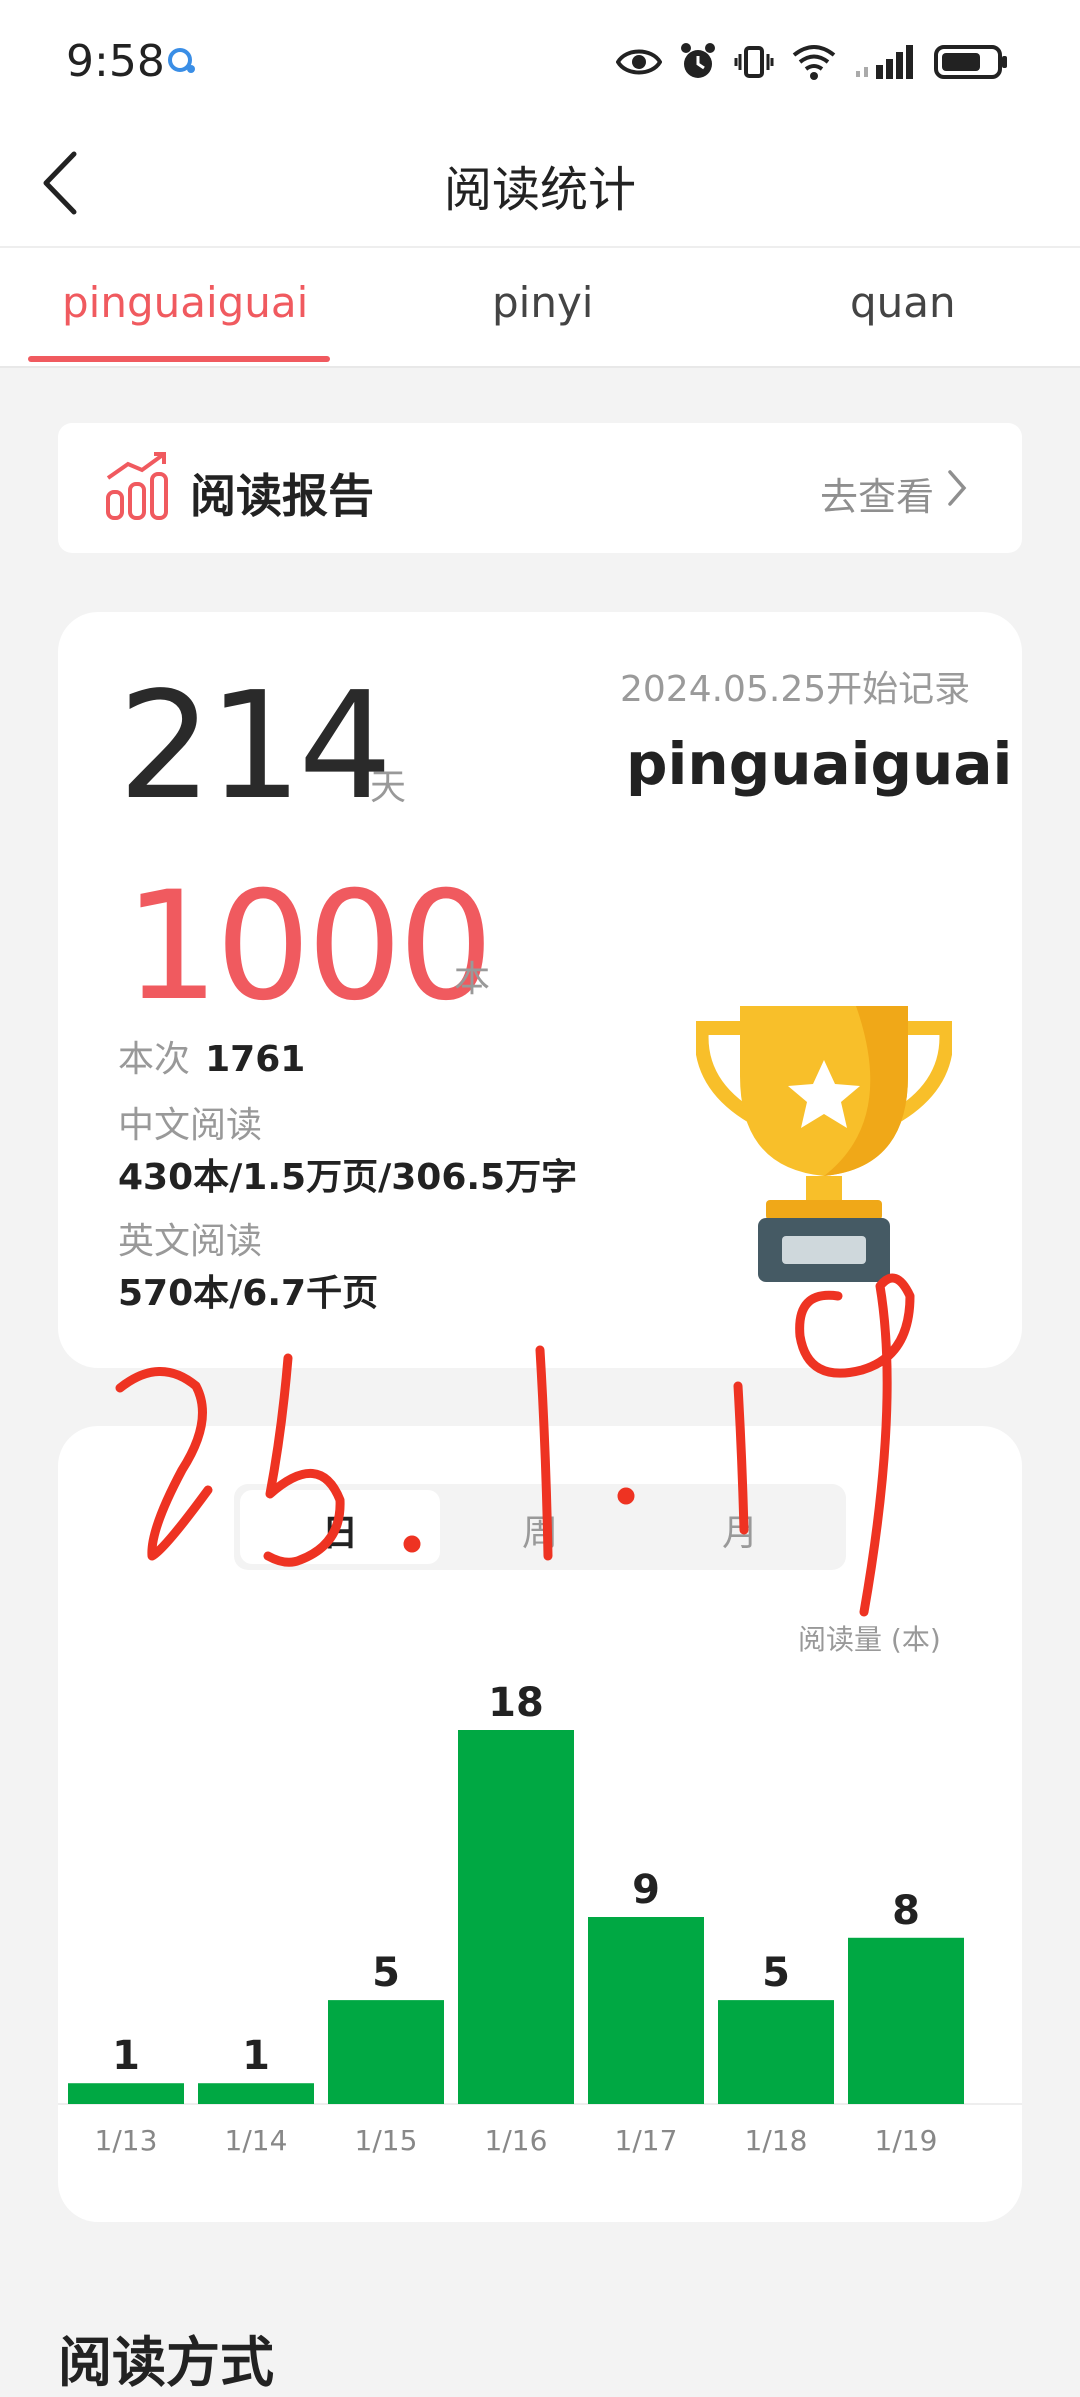  What do you see at coordinates (386, 2140) in the screenshot?
I see `x-tick-label: 1/15` at bounding box center [386, 2140].